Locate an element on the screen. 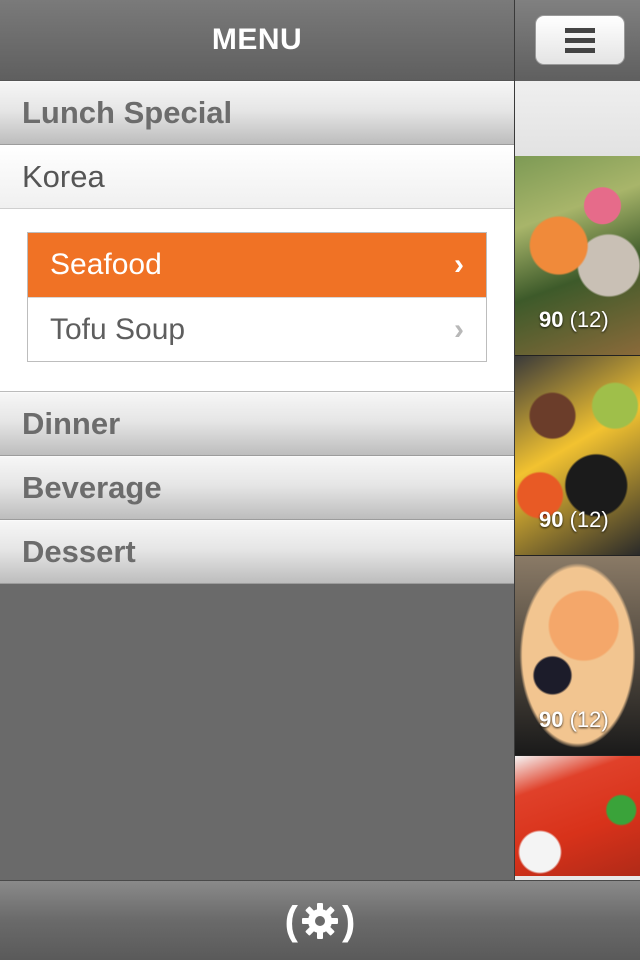 The height and width of the screenshot is (960, 640). hamburger-menu-button is located at coordinates (580, 40).